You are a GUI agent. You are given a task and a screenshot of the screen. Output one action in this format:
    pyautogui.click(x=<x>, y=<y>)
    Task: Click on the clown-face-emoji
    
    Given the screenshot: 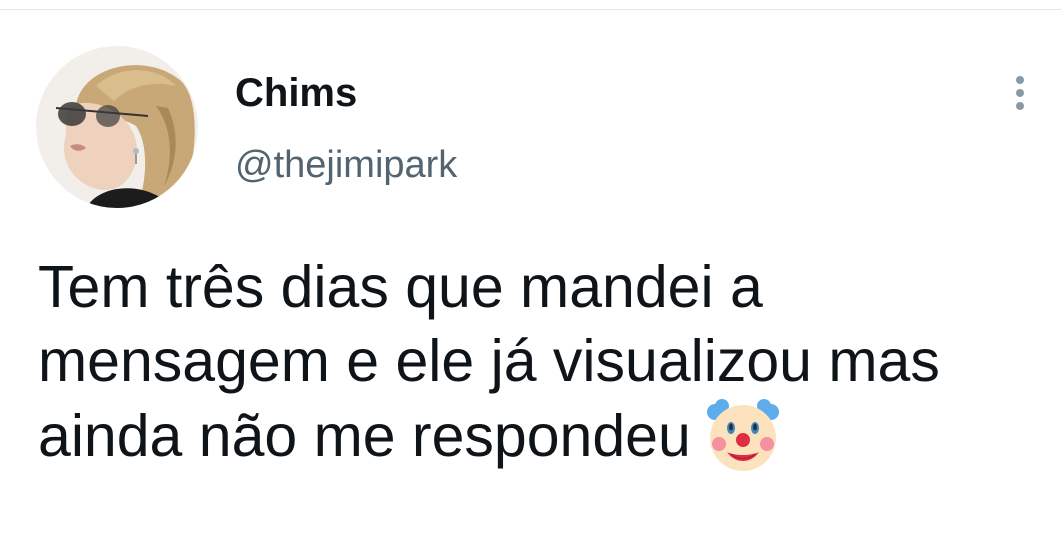 What is the action you would take?
    pyautogui.click(x=743, y=436)
    